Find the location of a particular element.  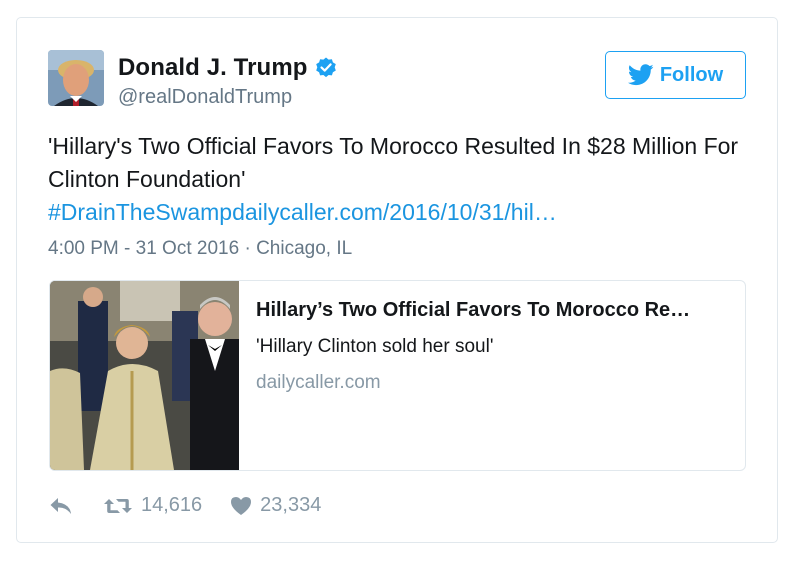

like-count: 23,334 is located at coordinates (291, 505).